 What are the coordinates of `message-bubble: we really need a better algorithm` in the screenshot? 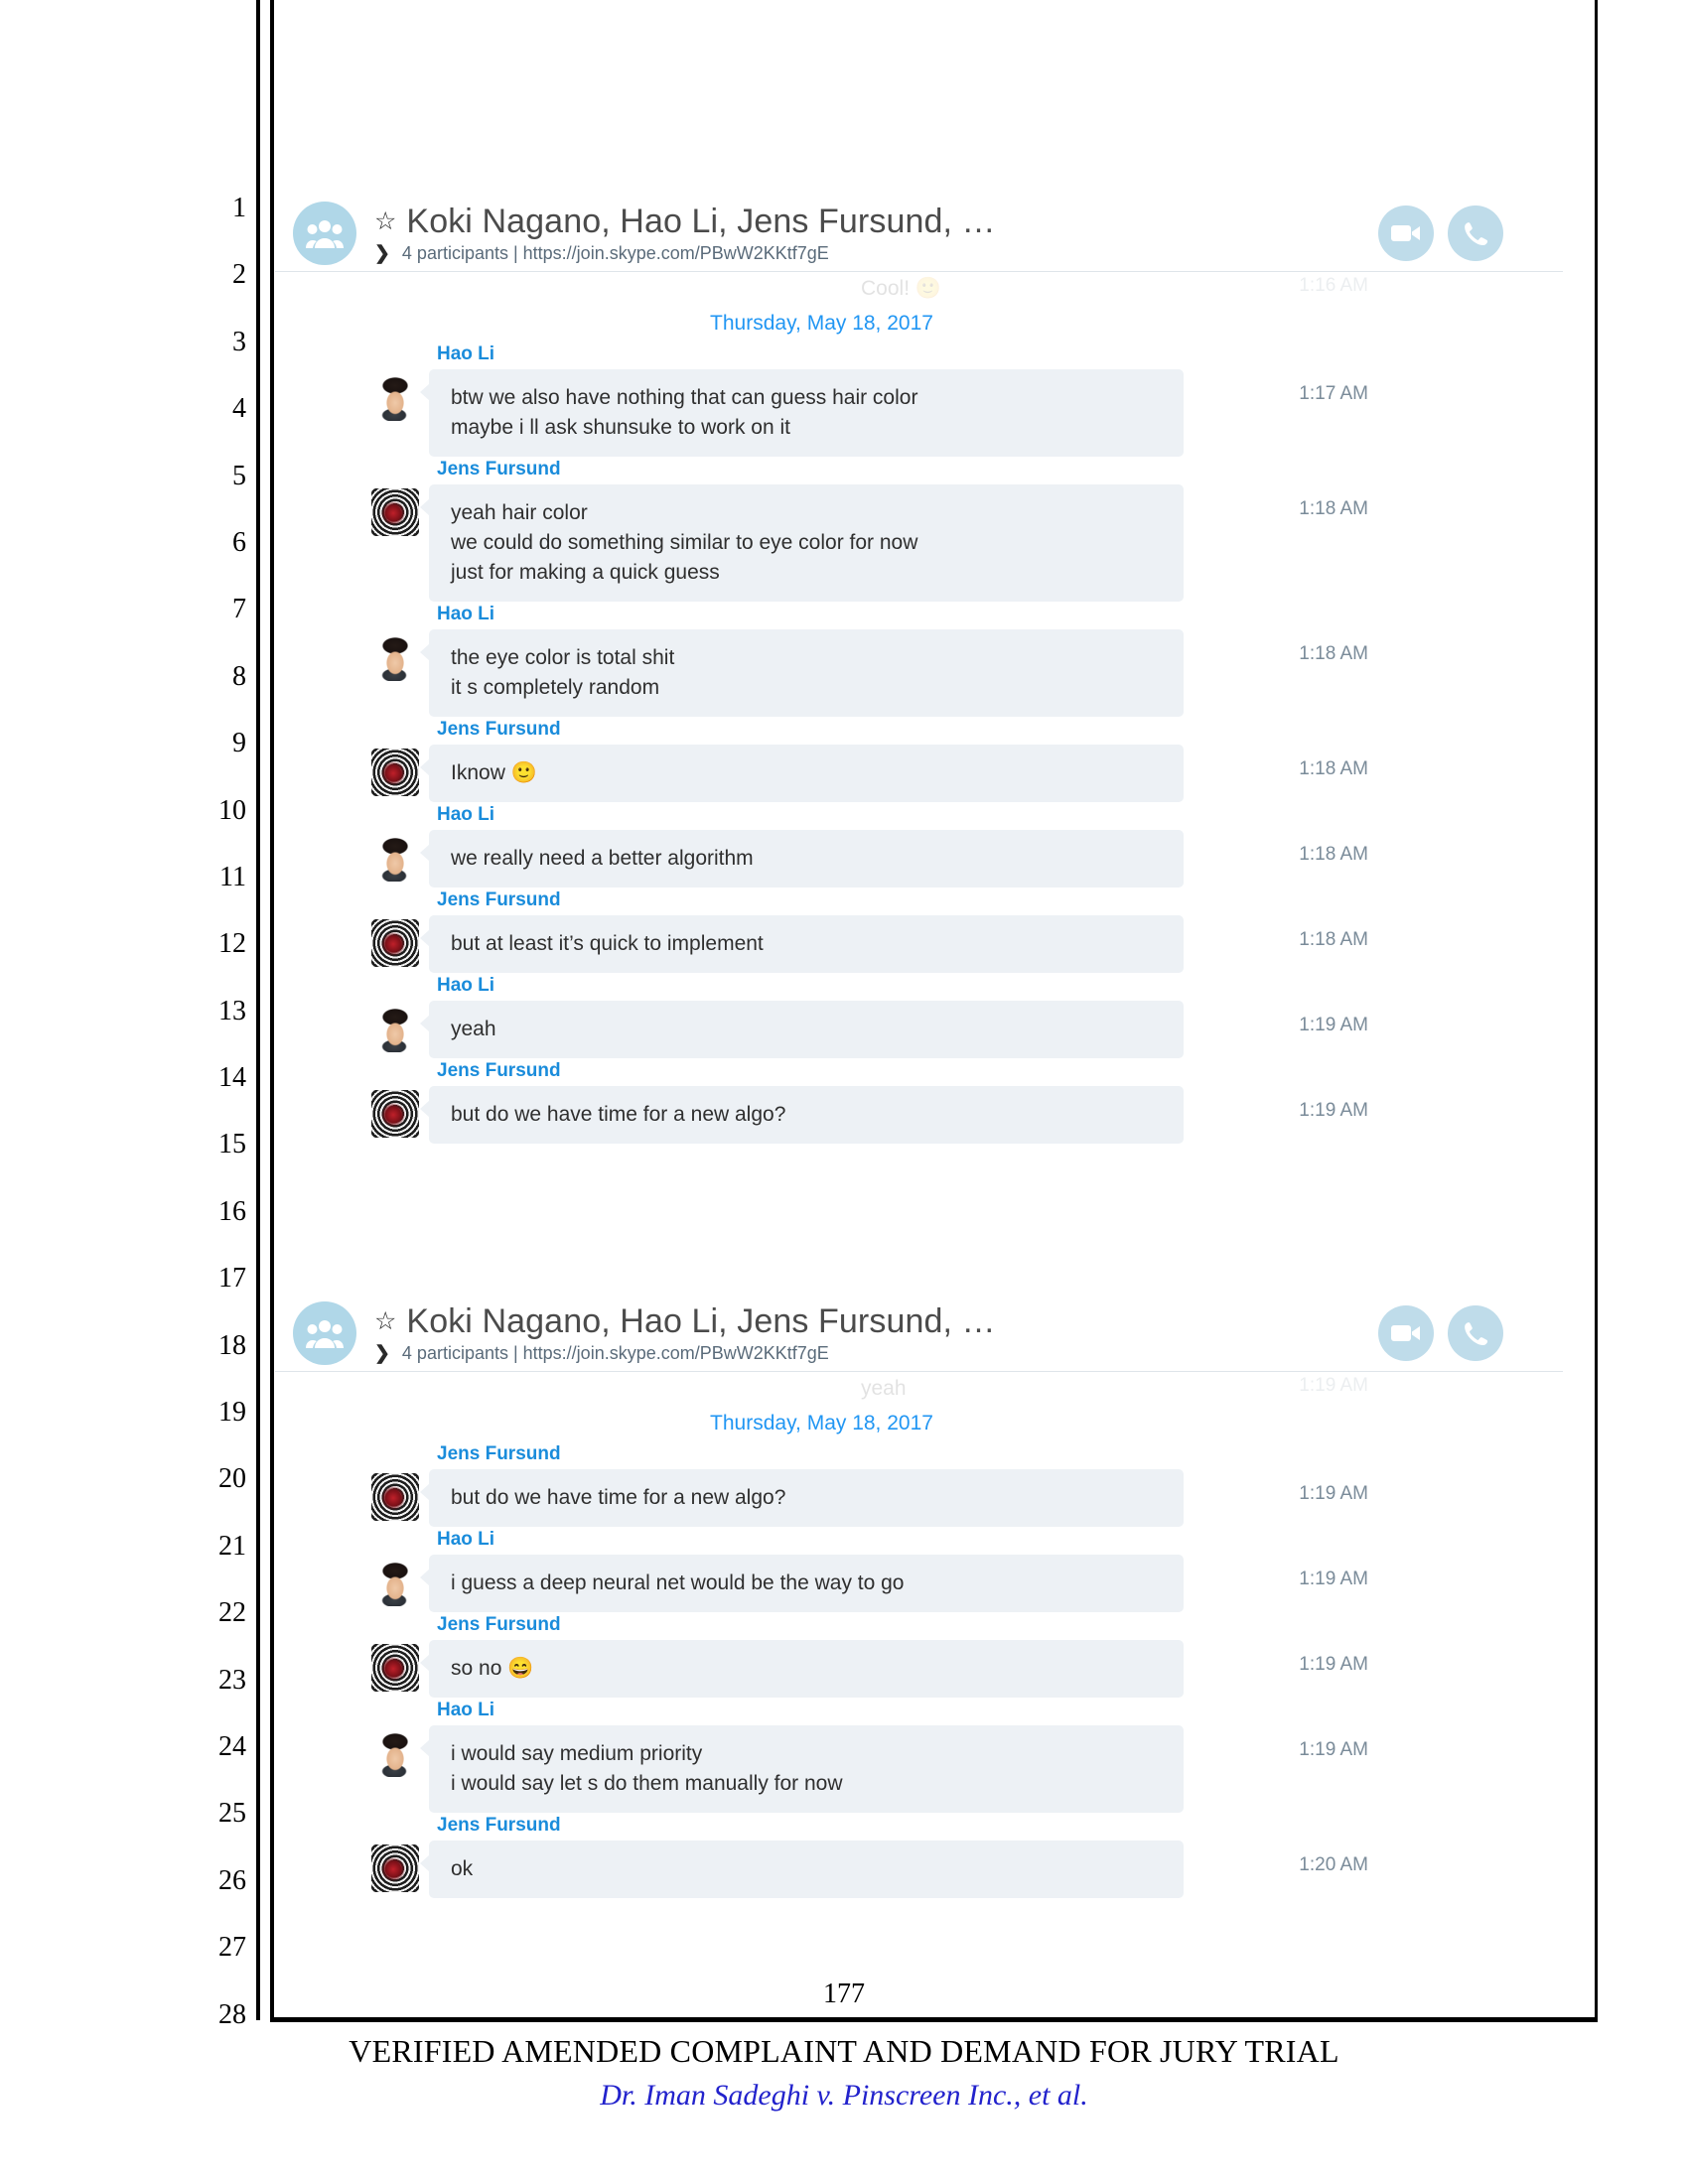 It's located at (802, 858).